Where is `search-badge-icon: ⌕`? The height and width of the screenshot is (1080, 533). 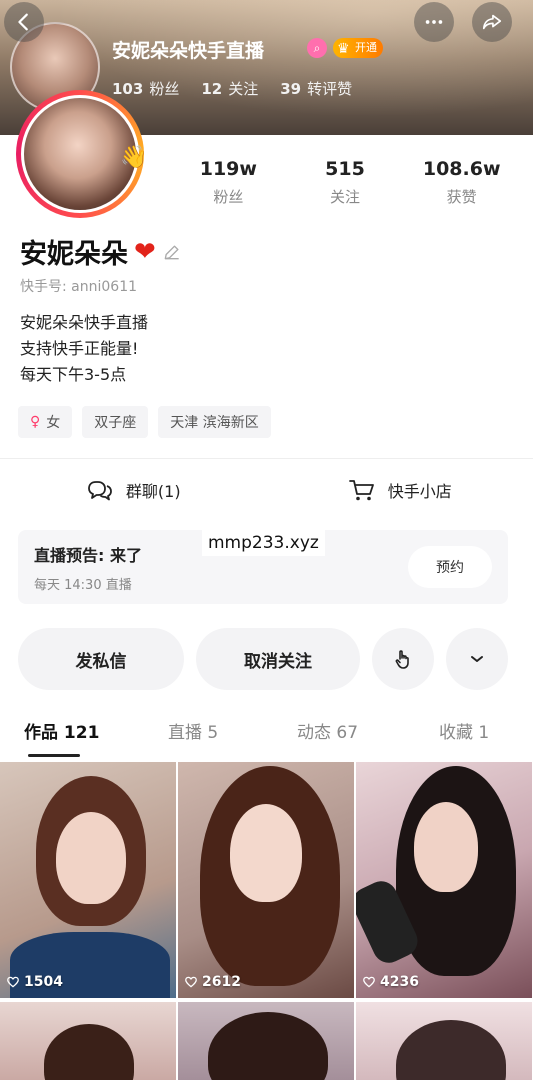
search-badge-icon: ⌕ is located at coordinates (317, 48).